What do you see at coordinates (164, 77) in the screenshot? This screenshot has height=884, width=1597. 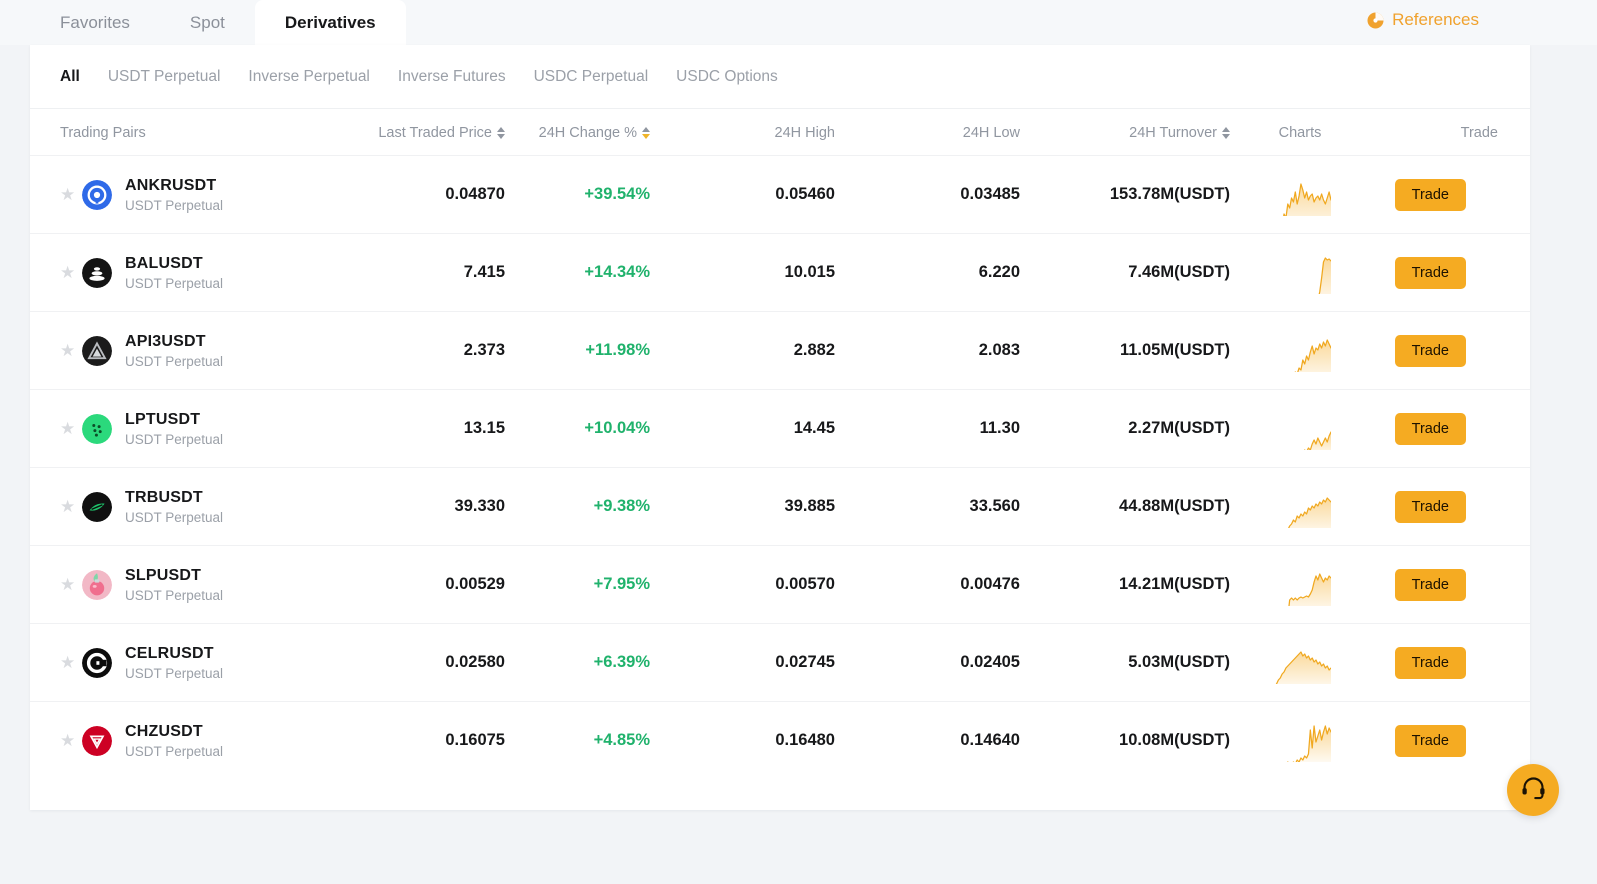 I see `category-tab-usdt-perpetual: USDT Perpetual` at bounding box center [164, 77].